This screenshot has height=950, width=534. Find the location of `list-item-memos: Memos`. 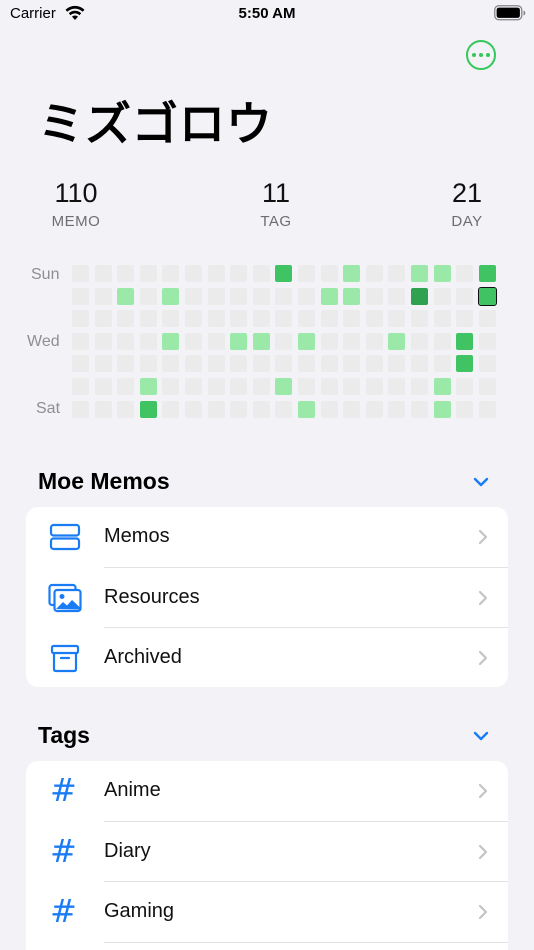

list-item-memos: Memos is located at coordinates (267, 537).